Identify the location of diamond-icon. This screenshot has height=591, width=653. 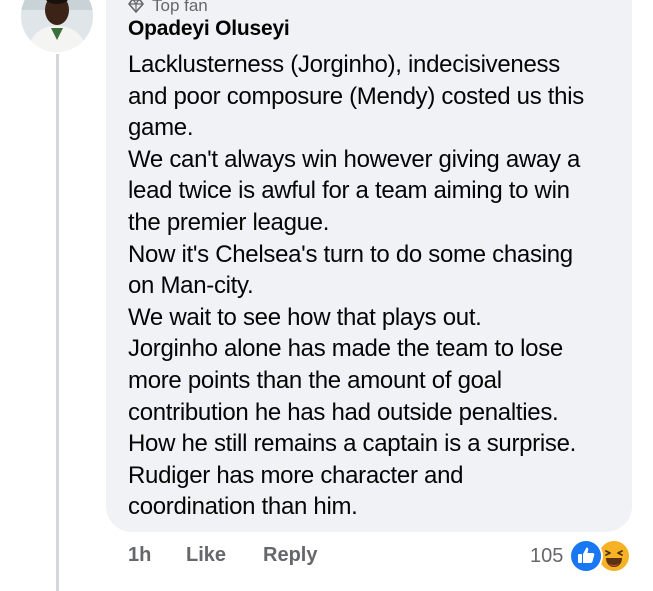
(136, 6).